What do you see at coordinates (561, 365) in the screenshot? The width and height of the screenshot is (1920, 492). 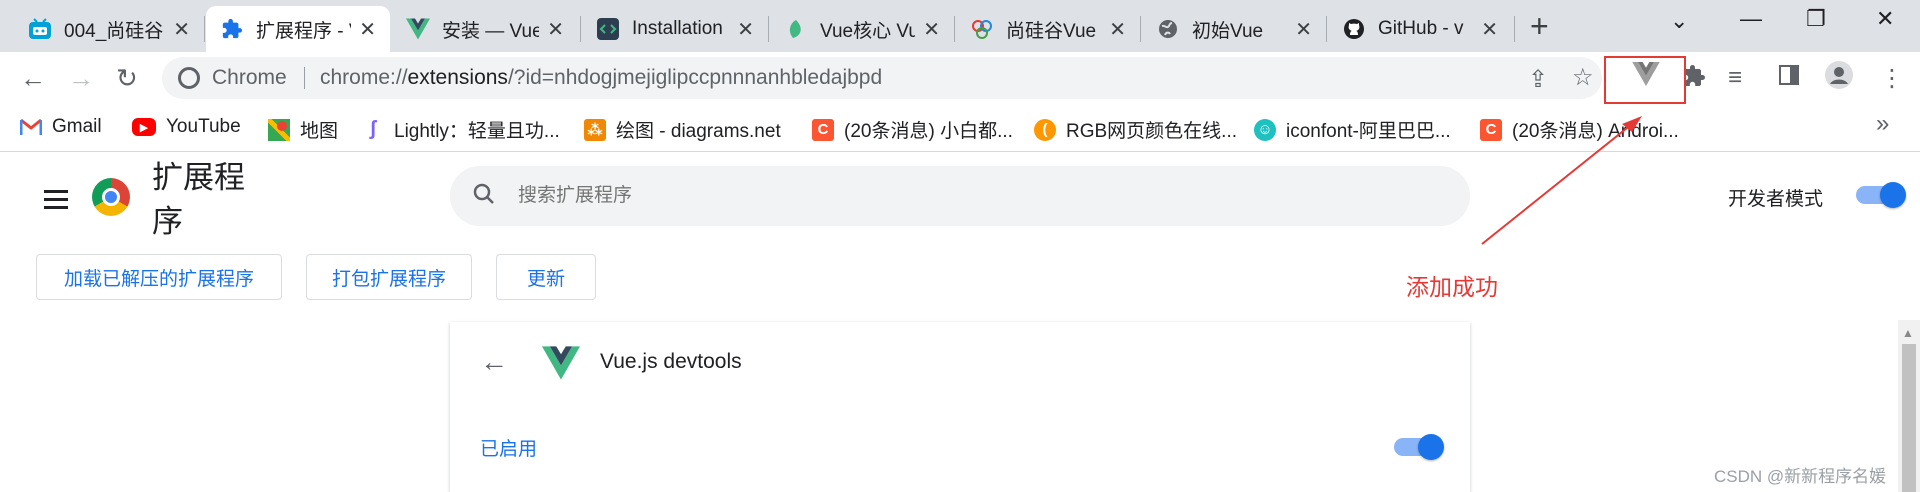 I see `vue-logo-icon` at bounding box center [561, 365].